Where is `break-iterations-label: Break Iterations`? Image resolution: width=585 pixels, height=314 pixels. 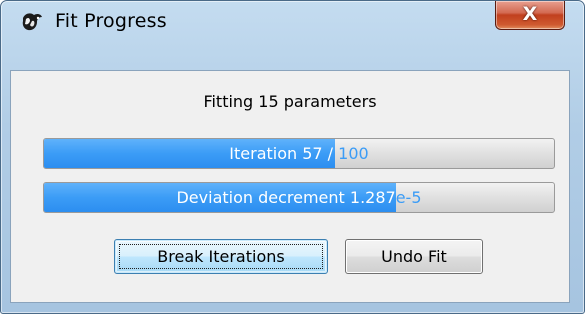
break-iterations-label: Break Iterations is located at coordinates (221, 256).